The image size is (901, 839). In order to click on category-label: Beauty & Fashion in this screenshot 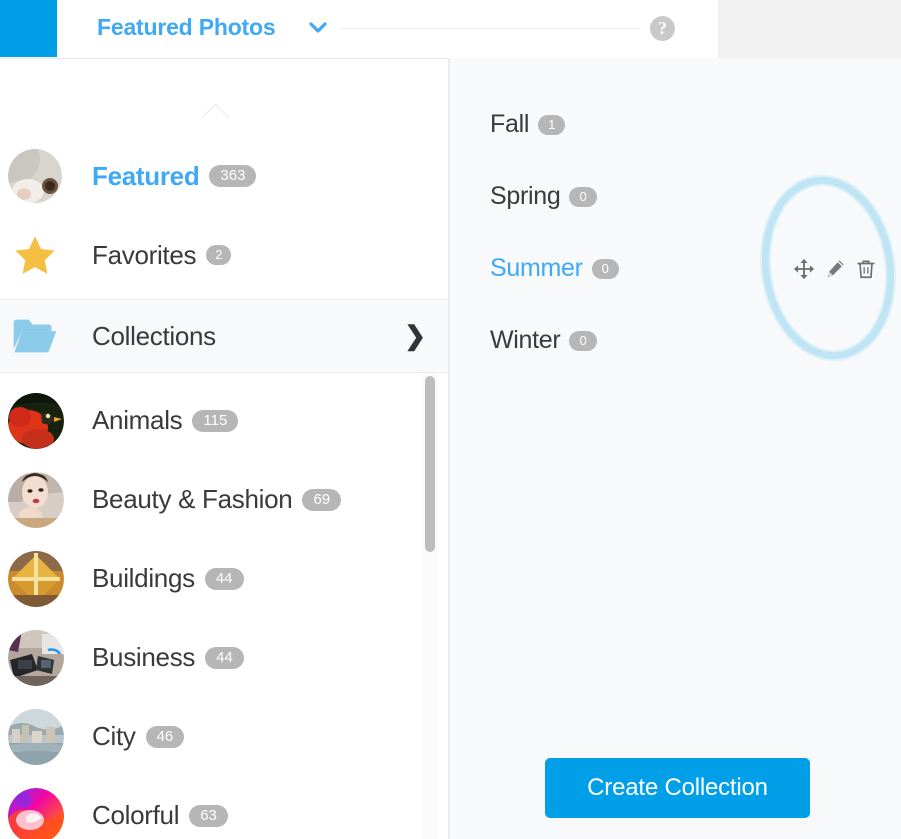, I will do `click(192, 499)`.